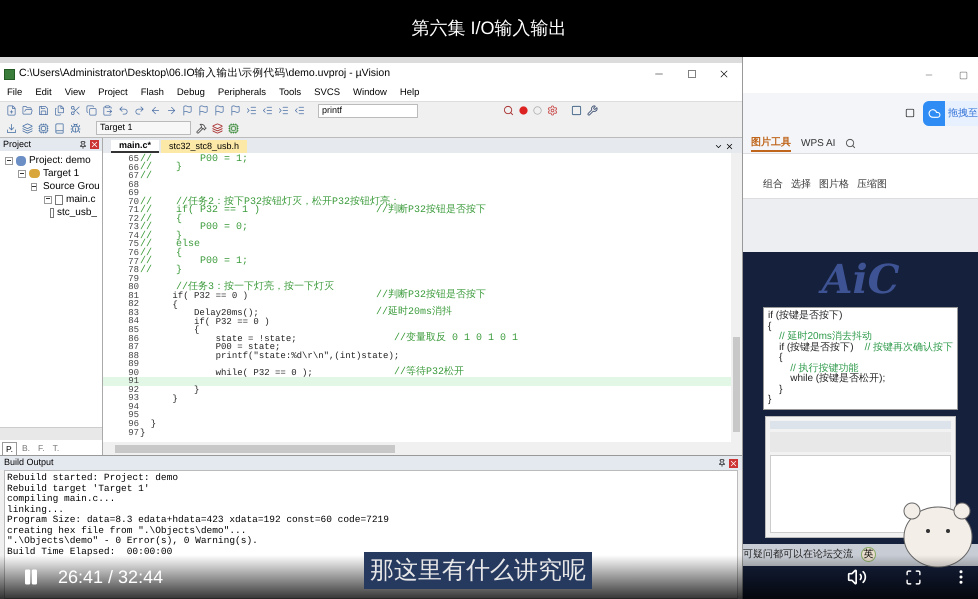  Describe the element at coordinates (860, 358) in the screenshot. I see `code-text-box: if (按键是否按下) { // 延时20ms消去抖动 if (按键是否按下) // 按键再次确认按下 { // 执行按键功能 while (按键是否松开); } }` at that location.